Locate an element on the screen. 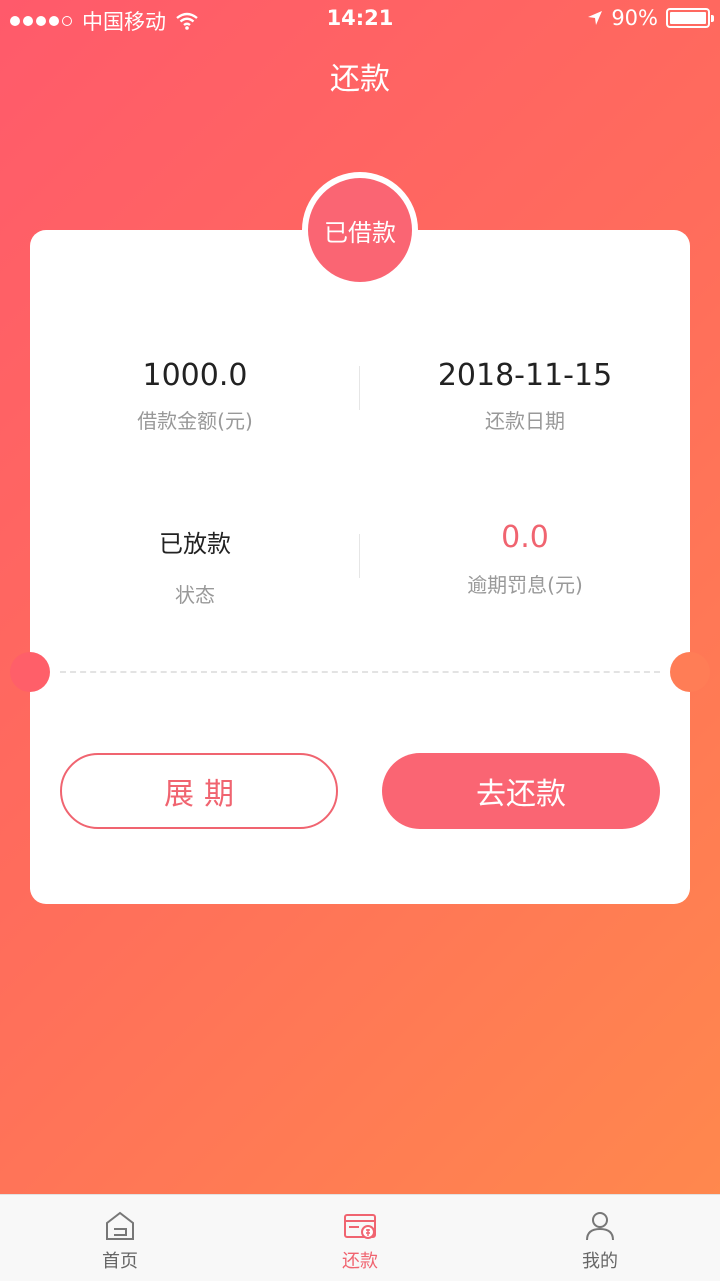  battery-icon is located at coordinates (690, 18).